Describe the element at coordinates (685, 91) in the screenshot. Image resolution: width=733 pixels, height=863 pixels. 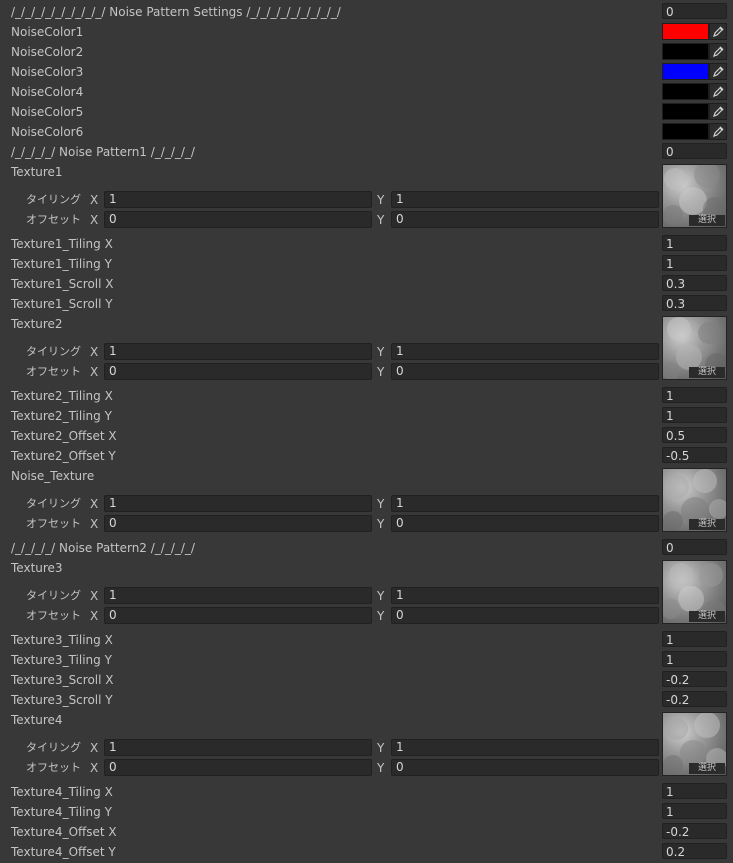
I see `color-swatch-noisecolor4` at that location.